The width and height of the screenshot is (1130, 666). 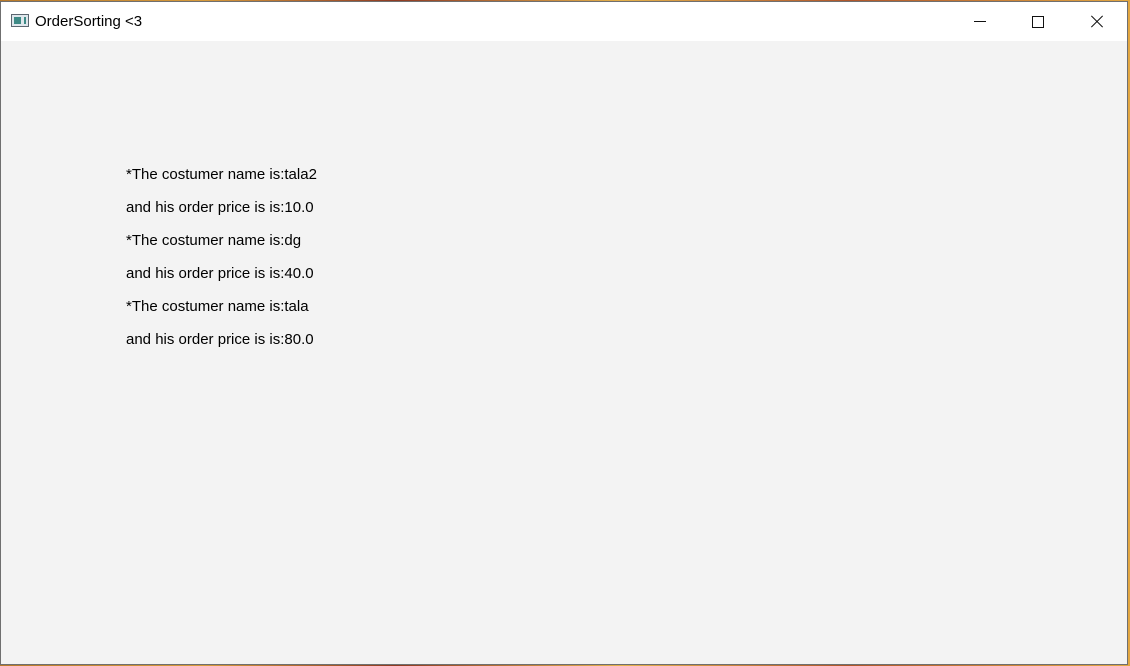 What do you see at coordinates (1097, 21) in the screenshot?
I see `close-button` at bounding box center [1097, 21].